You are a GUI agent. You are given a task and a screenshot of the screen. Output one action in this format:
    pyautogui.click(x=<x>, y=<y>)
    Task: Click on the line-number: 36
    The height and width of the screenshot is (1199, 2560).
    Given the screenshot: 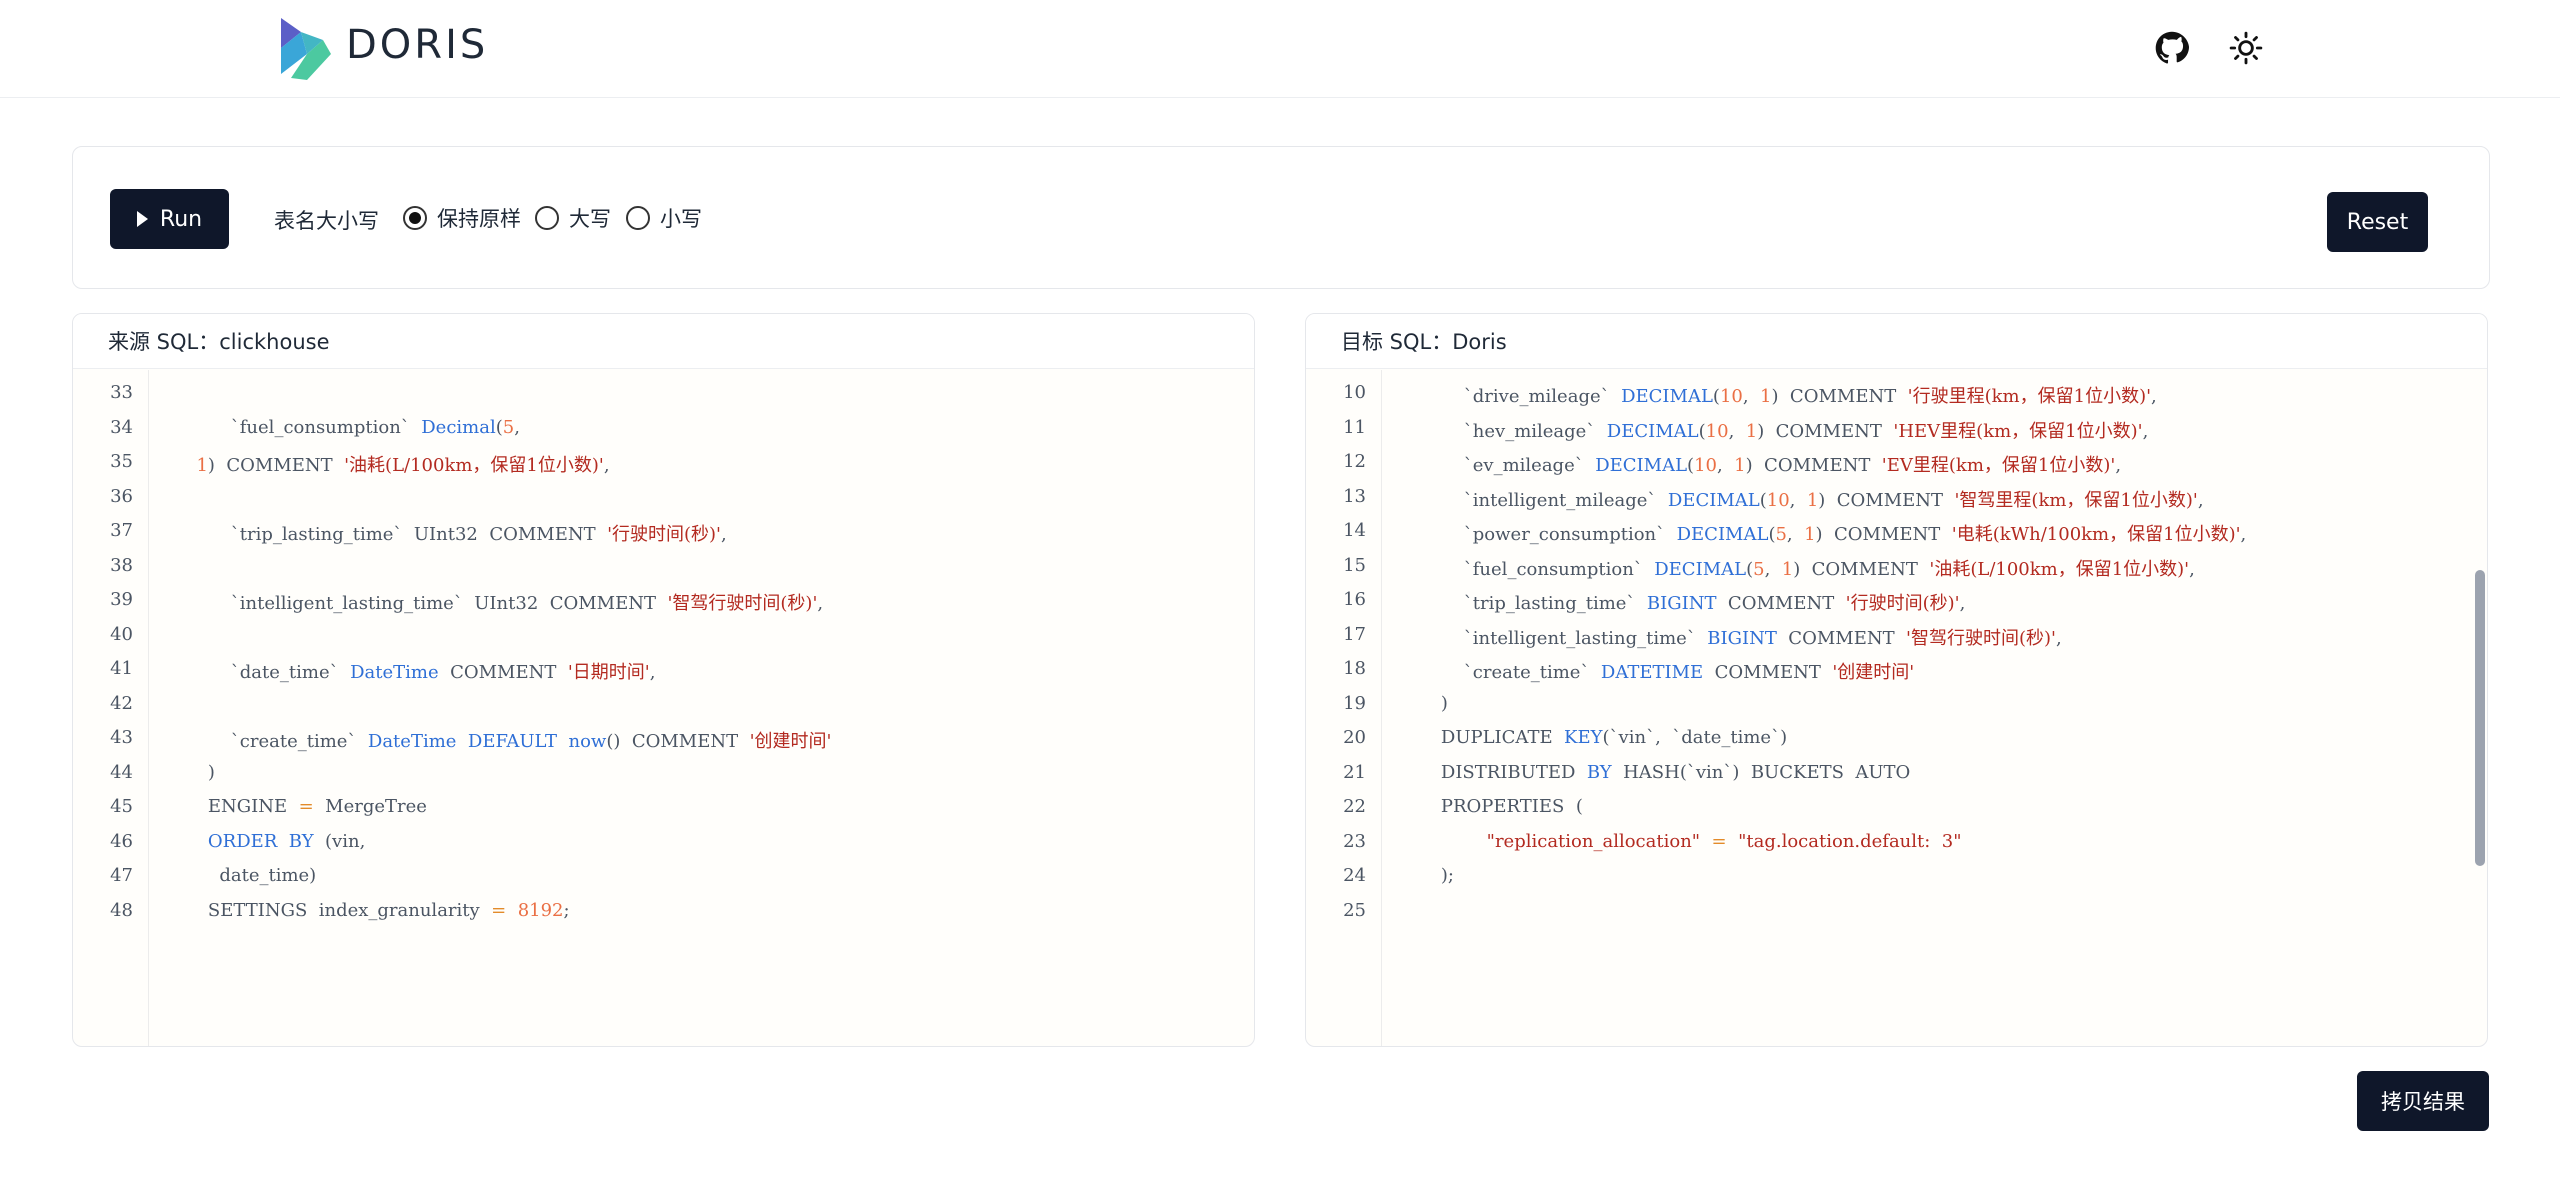 What is the action you would take?
    pyautogui.click(x=121, y=496)
    